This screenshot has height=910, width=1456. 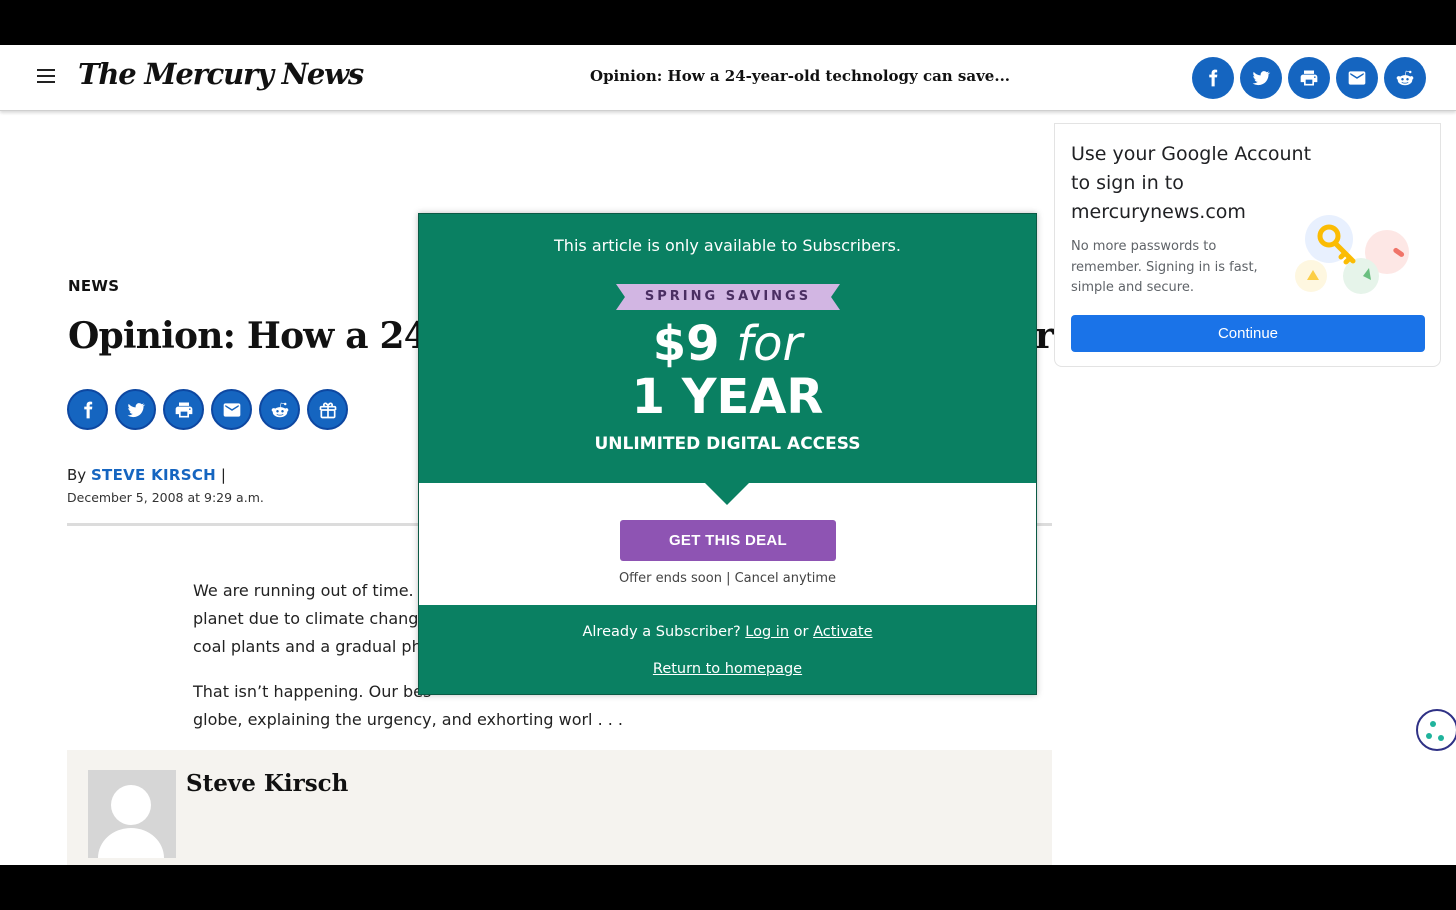 I want to click on google-continue-button: Continue, so click(x=1248, y=333).